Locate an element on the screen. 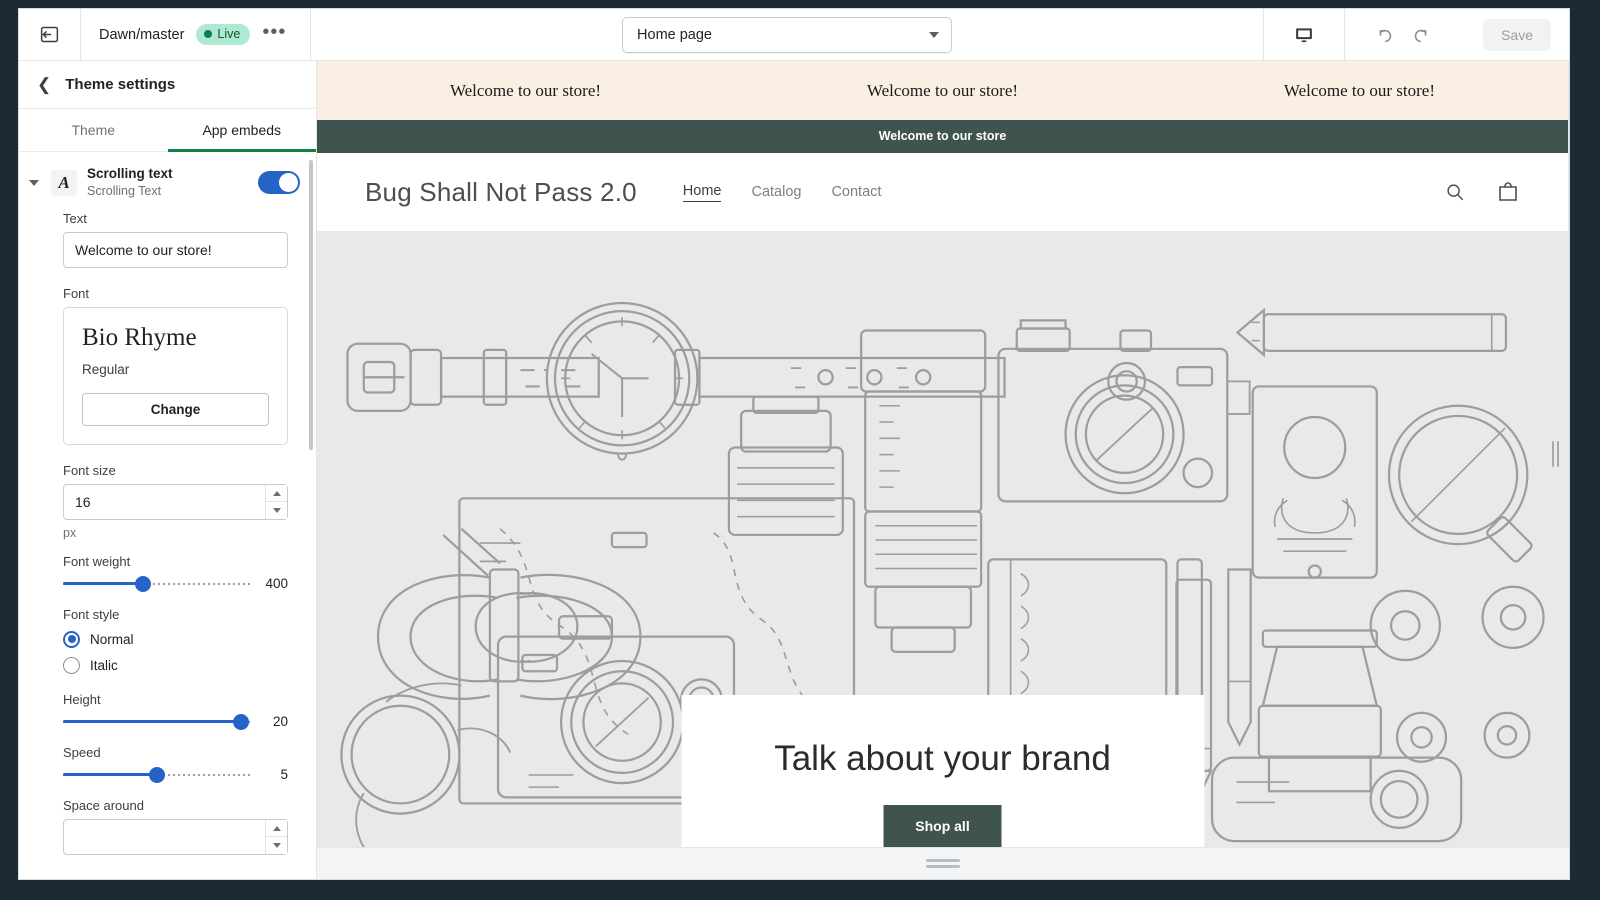  undo-button is located at coordinates (1385, 35).